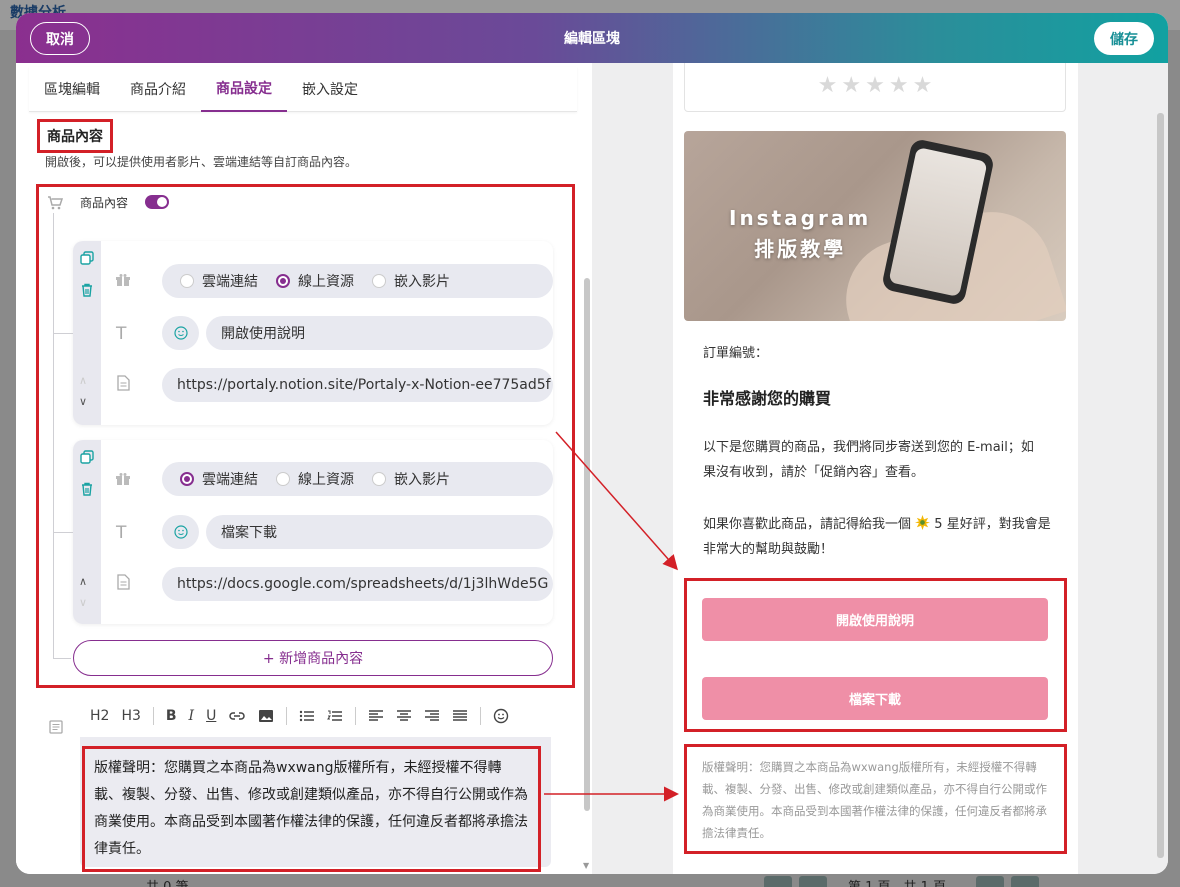 This screenshot has height=887, width=1180. I want to click on tab-bar: 區塊編輯 商品介紹 商品設定 嵌入設定, so click(303, 89).